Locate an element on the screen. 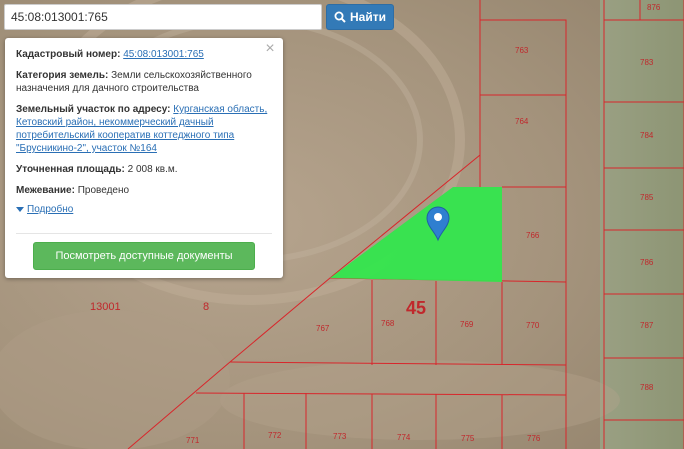 This screenshot has width=684, height=449. plot-label: 783 is located at coordinates (647, 62).